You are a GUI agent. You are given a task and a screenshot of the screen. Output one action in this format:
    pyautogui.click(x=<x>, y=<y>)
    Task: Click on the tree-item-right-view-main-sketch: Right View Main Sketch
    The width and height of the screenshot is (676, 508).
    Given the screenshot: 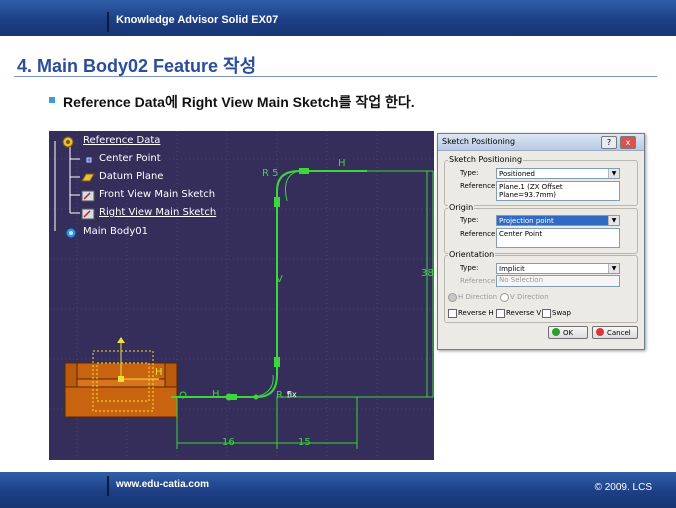 What is the action you would take?
    pyautogui.click(x=157, y=212)
    